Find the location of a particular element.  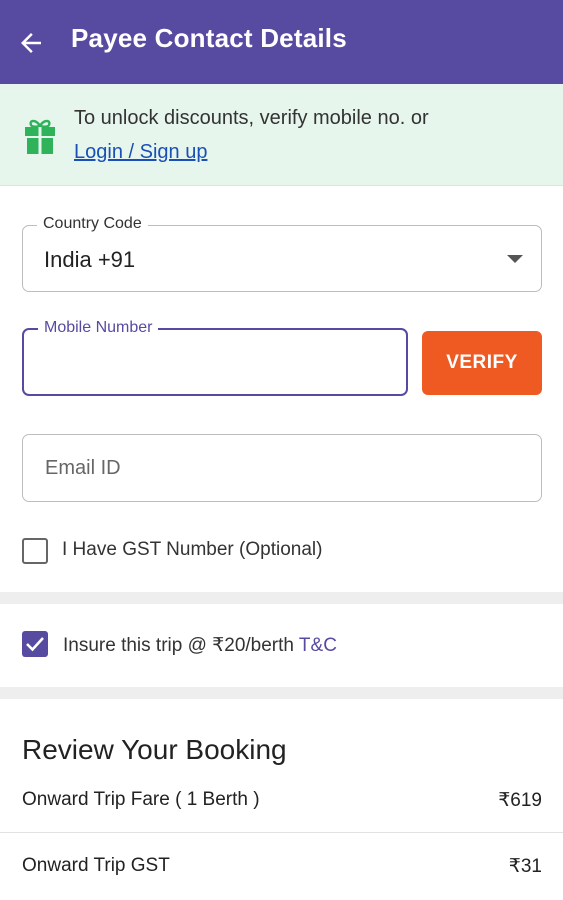

gift-icon is located at coordinates (40, 136).